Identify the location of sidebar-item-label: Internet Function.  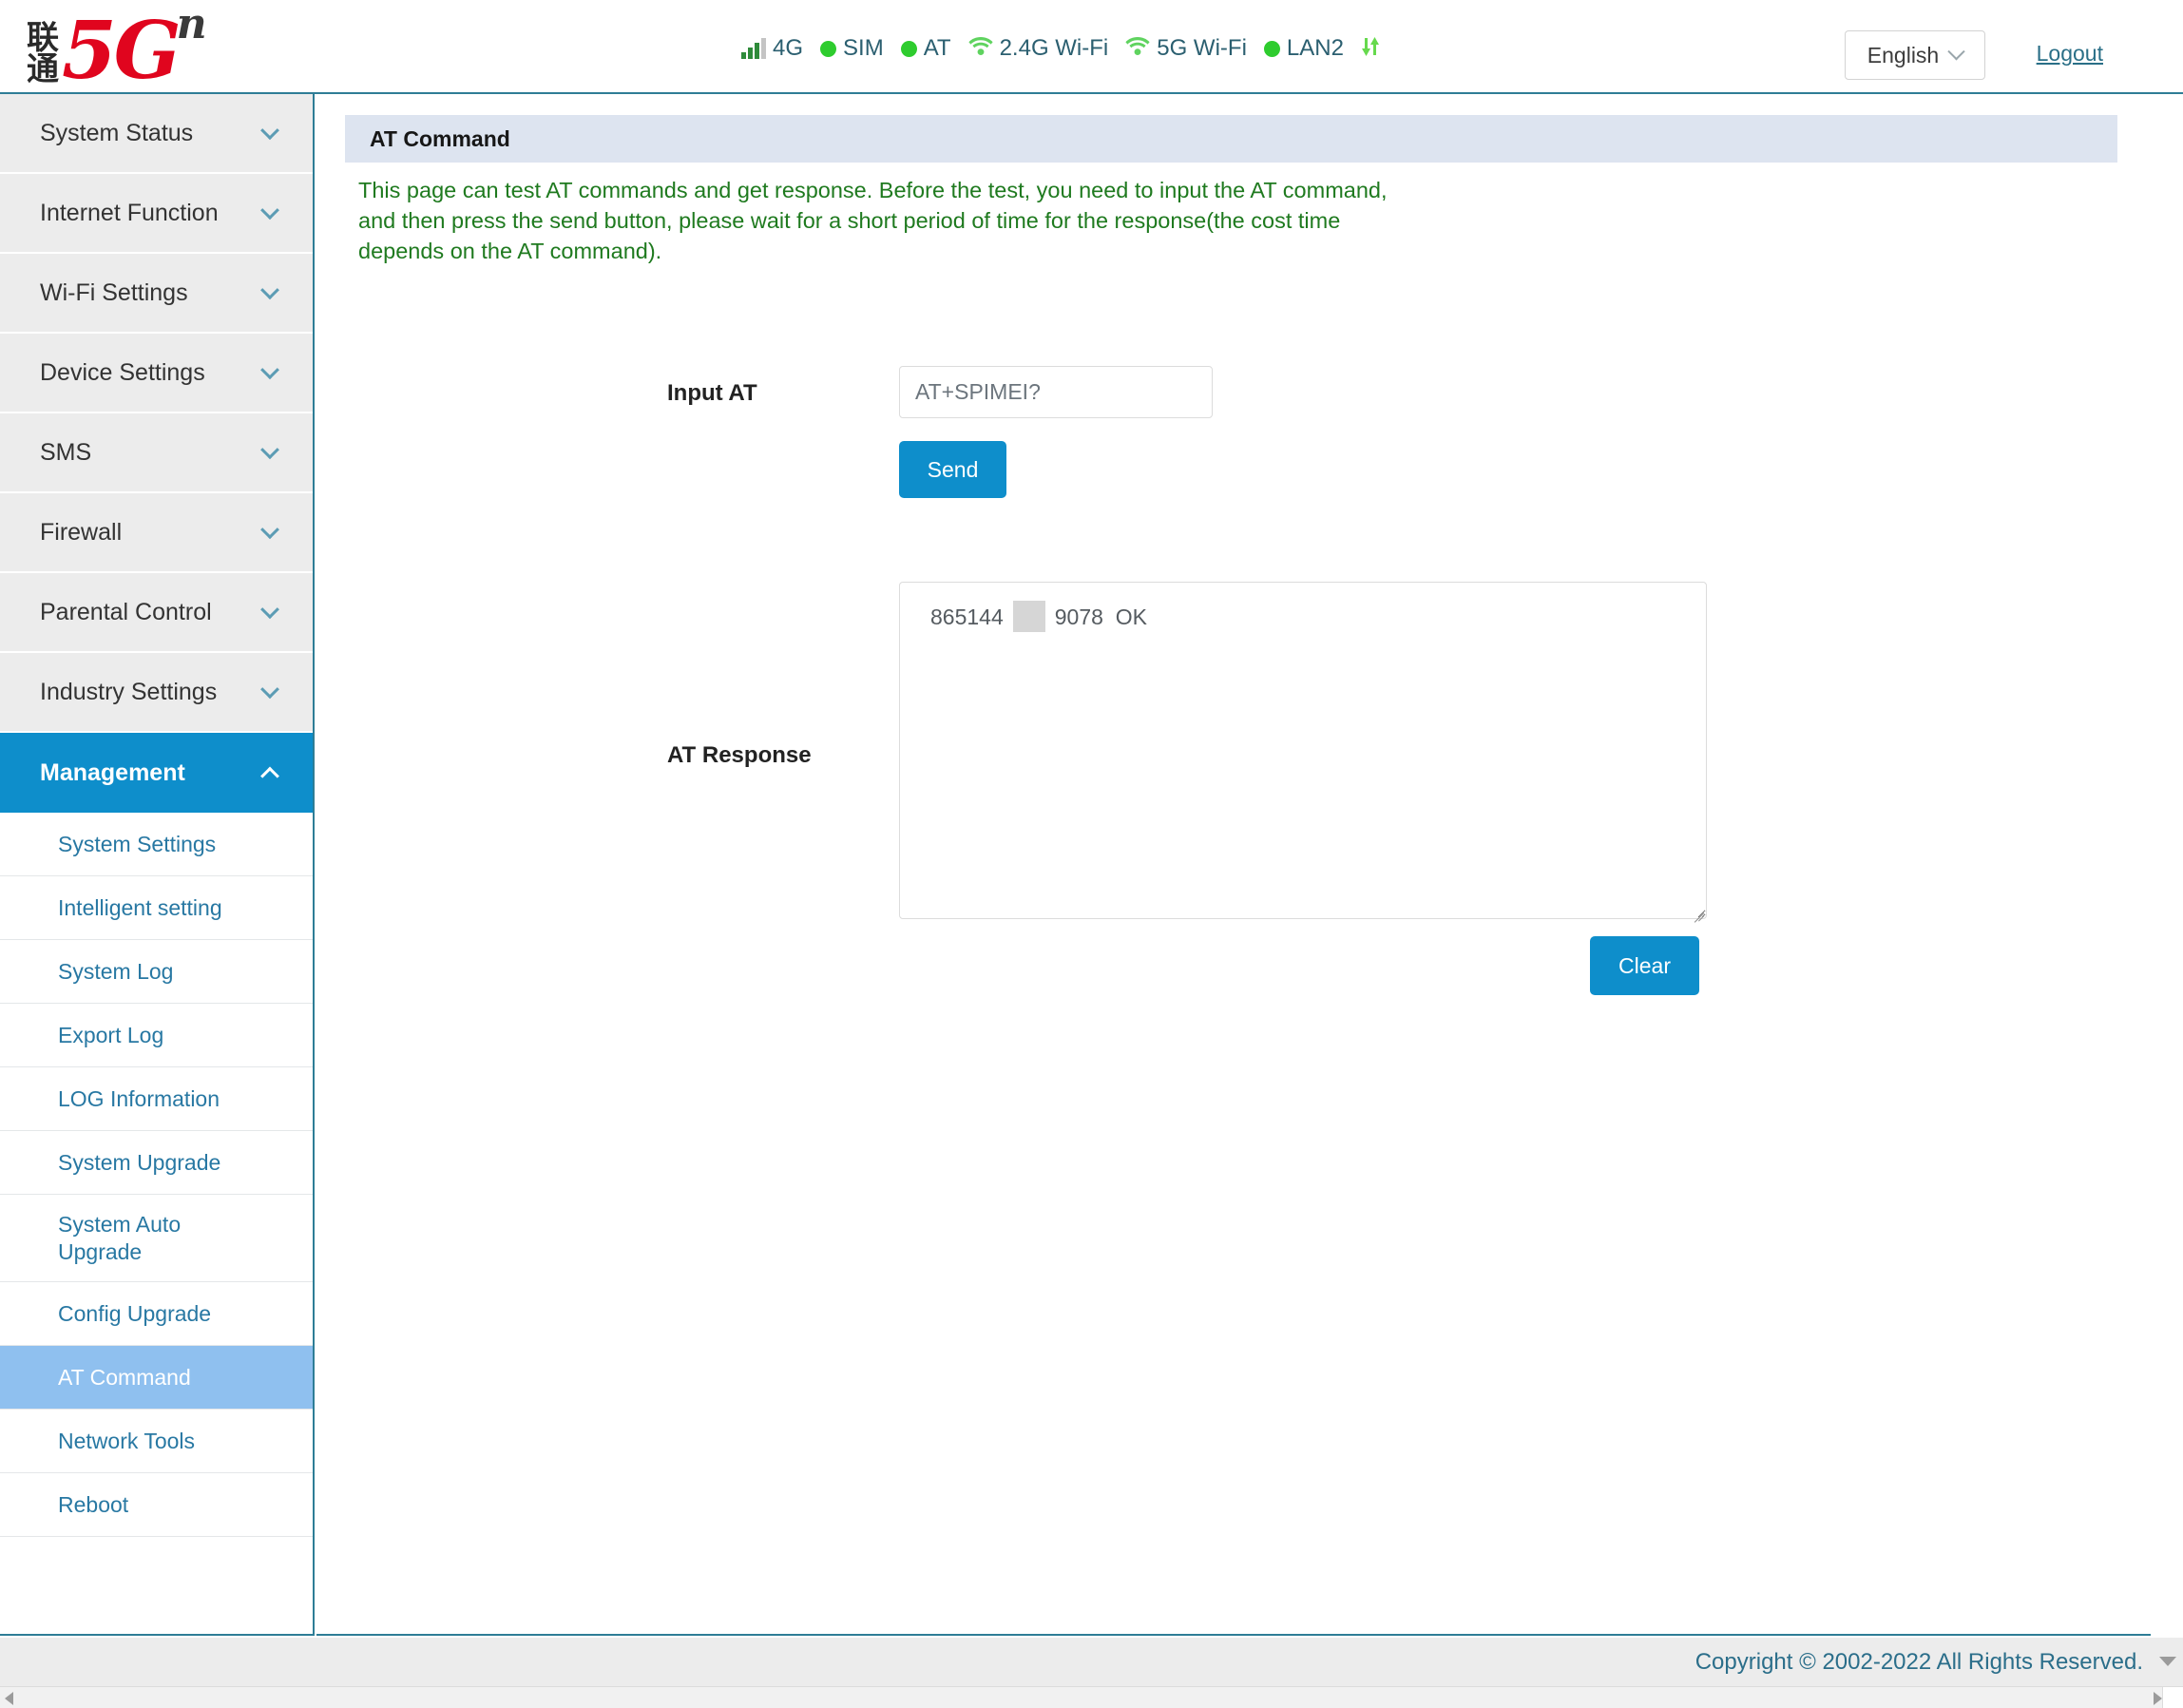
(129, 212).